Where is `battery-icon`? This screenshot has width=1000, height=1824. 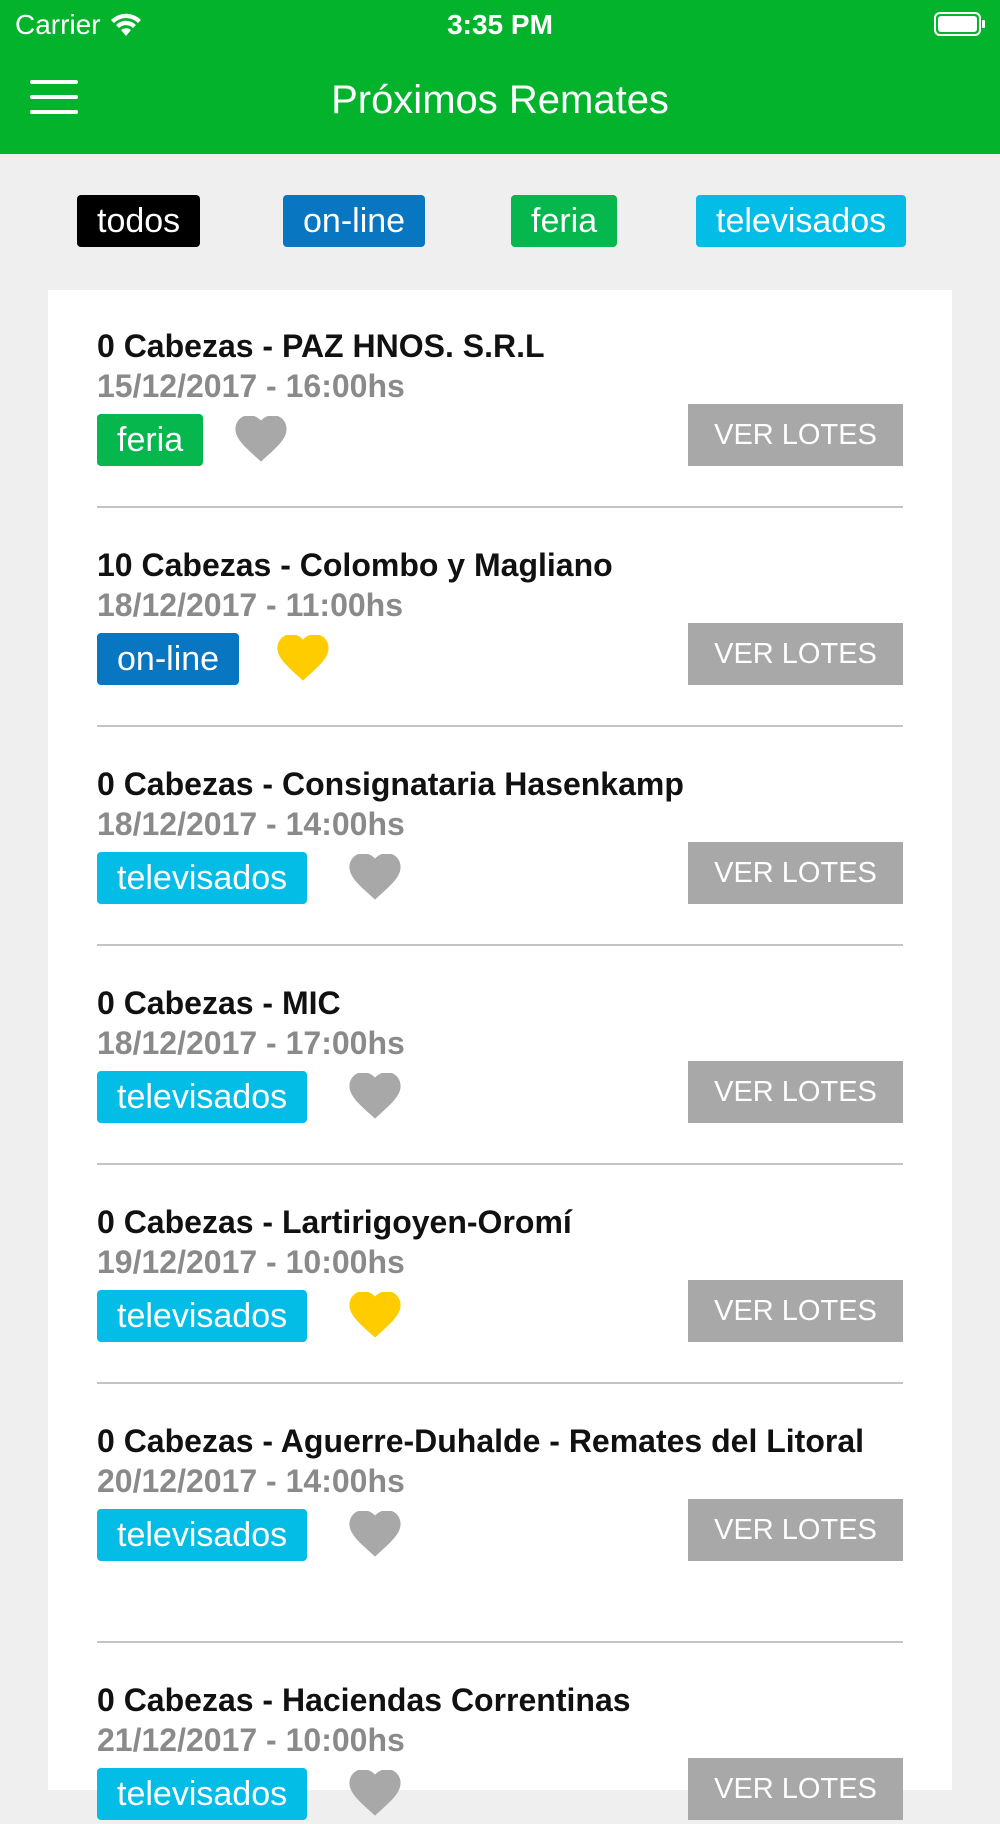
battery-icon is located at coordinates (959, 24).